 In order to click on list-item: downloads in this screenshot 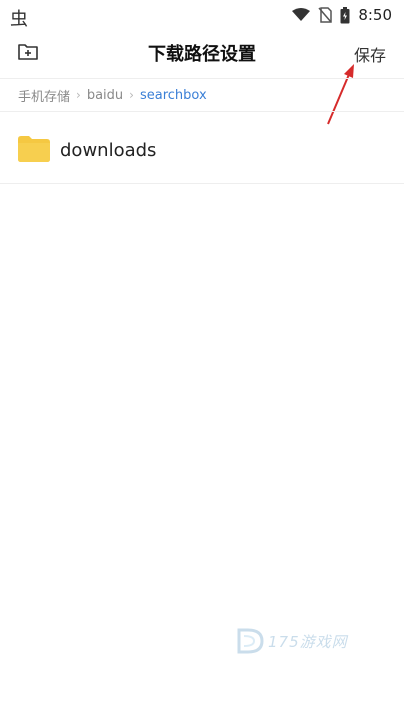, I will do `click(202, 150)`.